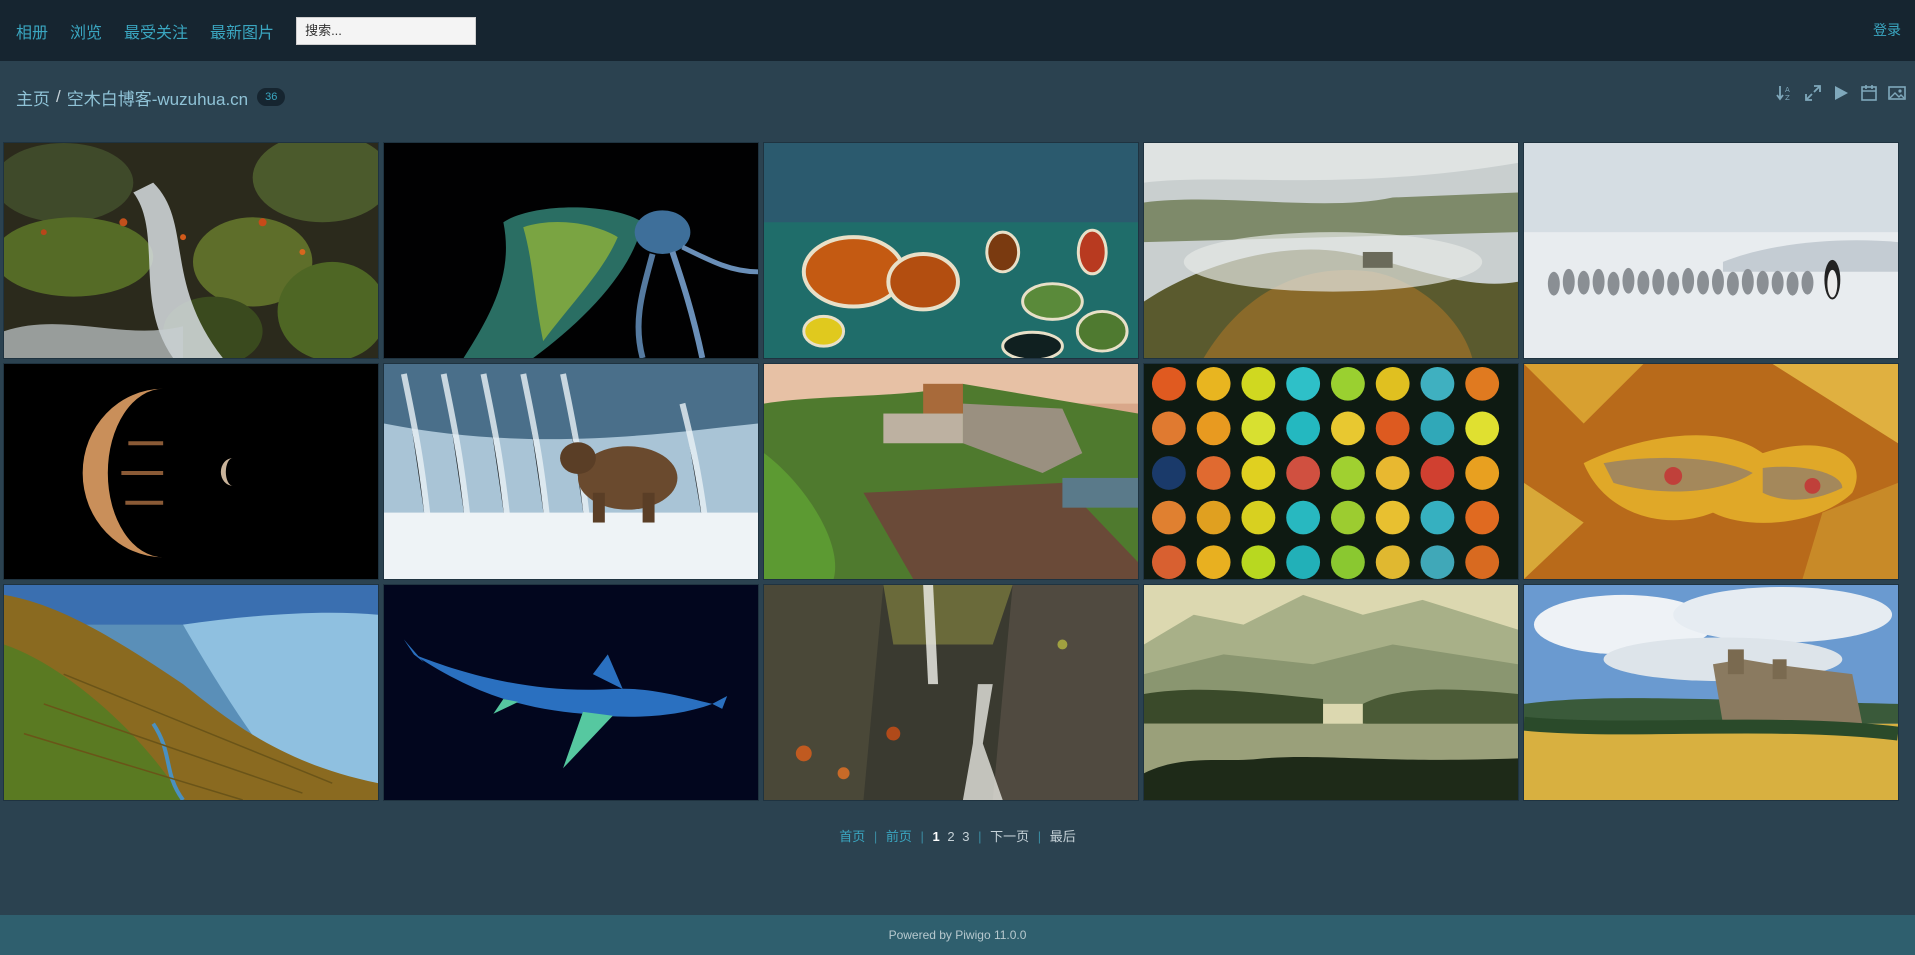 The image size is (1915, 955). I want to click on photo-lanterns, so click(1331, 471).